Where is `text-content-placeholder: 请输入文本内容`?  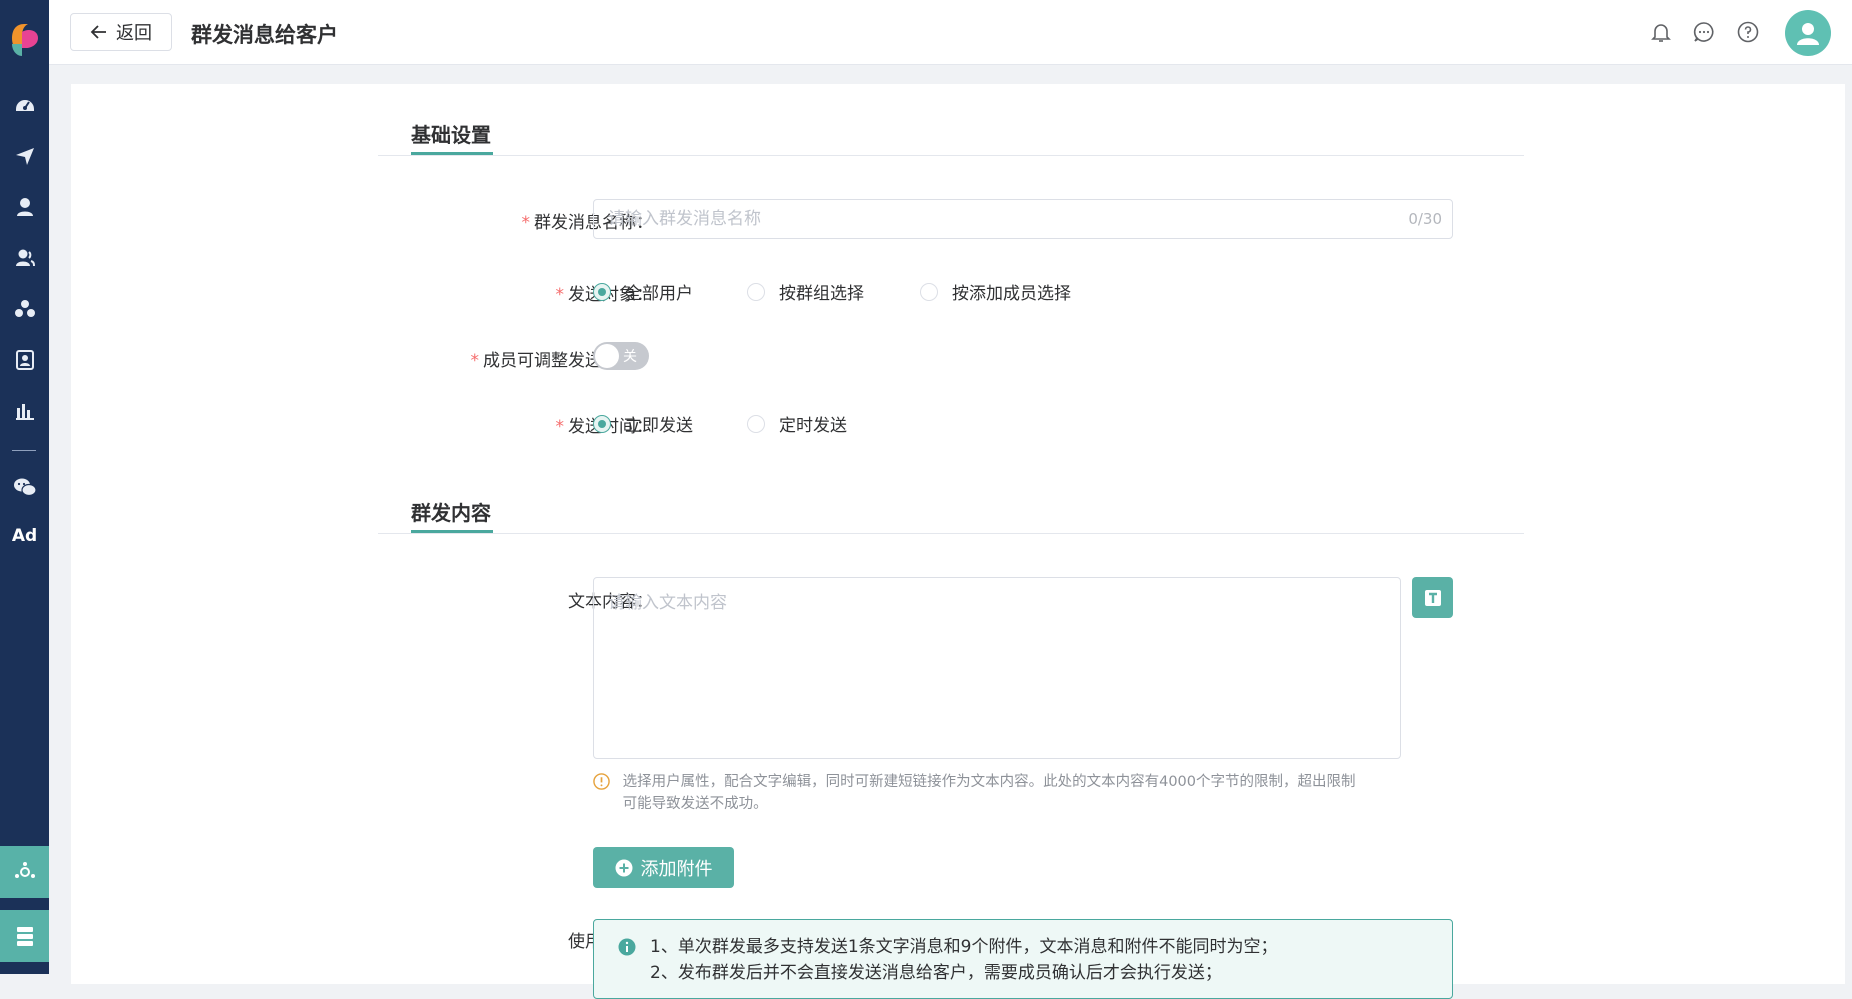
text-content-placeholder: 请输入文本内容 is located at coordinates (667, 603).